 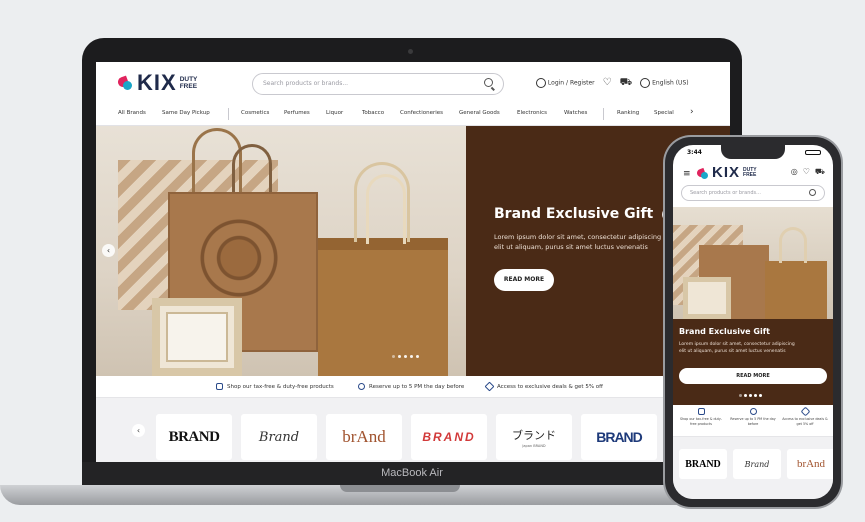 I want to click on phone-notch, so click(x=753, y=152).